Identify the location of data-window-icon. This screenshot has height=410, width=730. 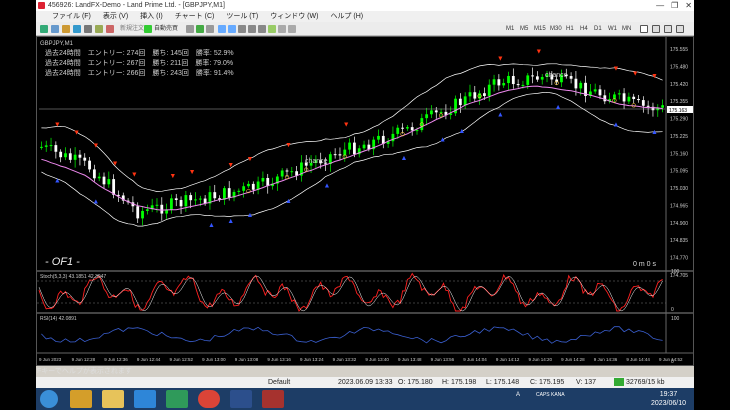
(77, 29).